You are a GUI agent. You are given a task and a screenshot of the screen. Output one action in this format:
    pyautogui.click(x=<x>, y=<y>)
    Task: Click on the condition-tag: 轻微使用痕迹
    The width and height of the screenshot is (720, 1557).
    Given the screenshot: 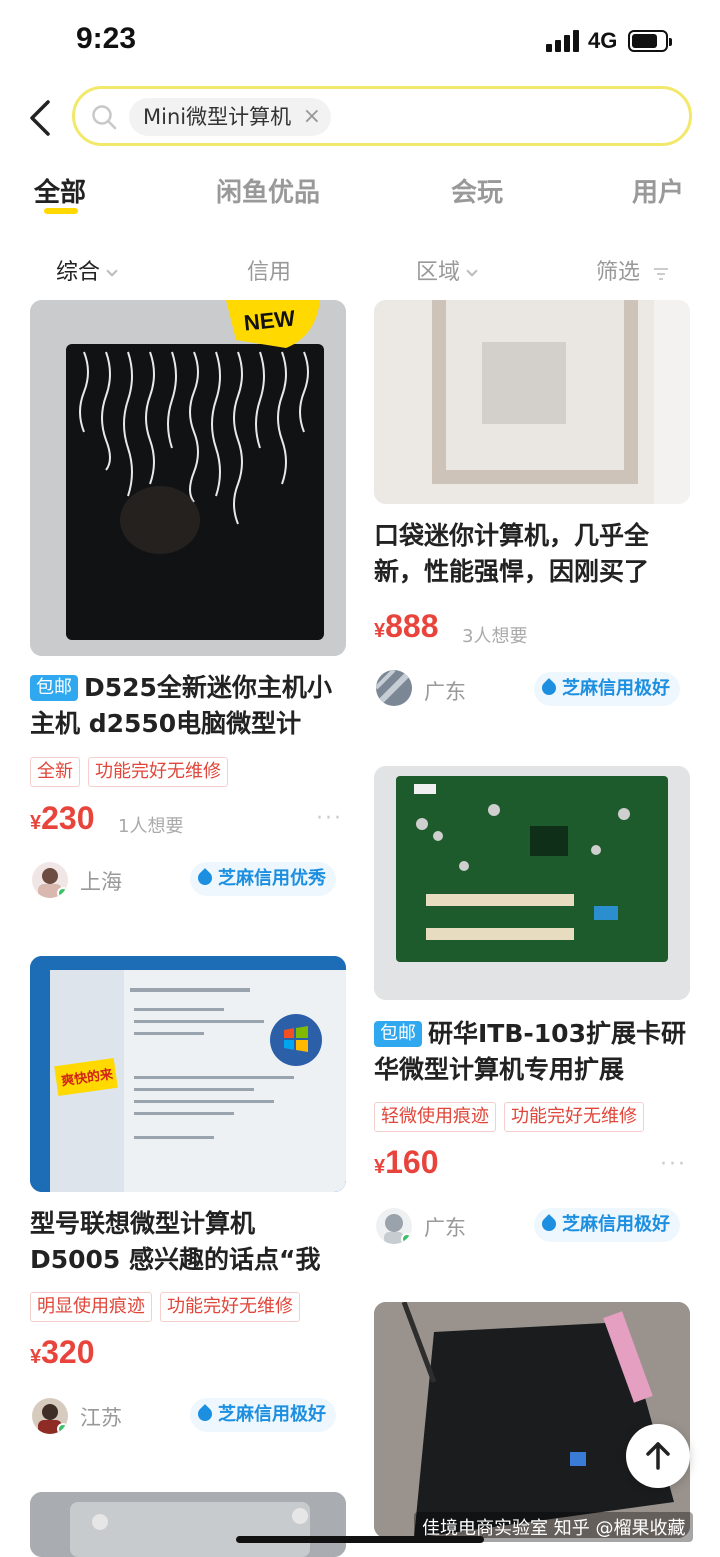 What is the action you would take?
    pyautogui.click(x=435, y=1117)
    